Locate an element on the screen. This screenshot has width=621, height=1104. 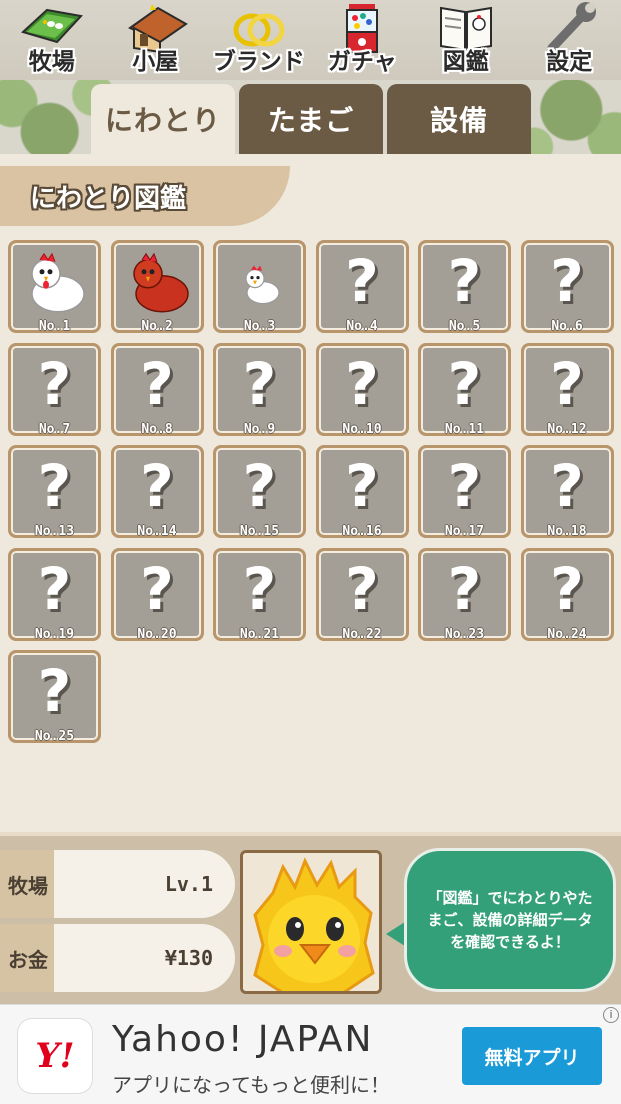
chicken-card: ? No.10 is located at coordinates (362, 389).